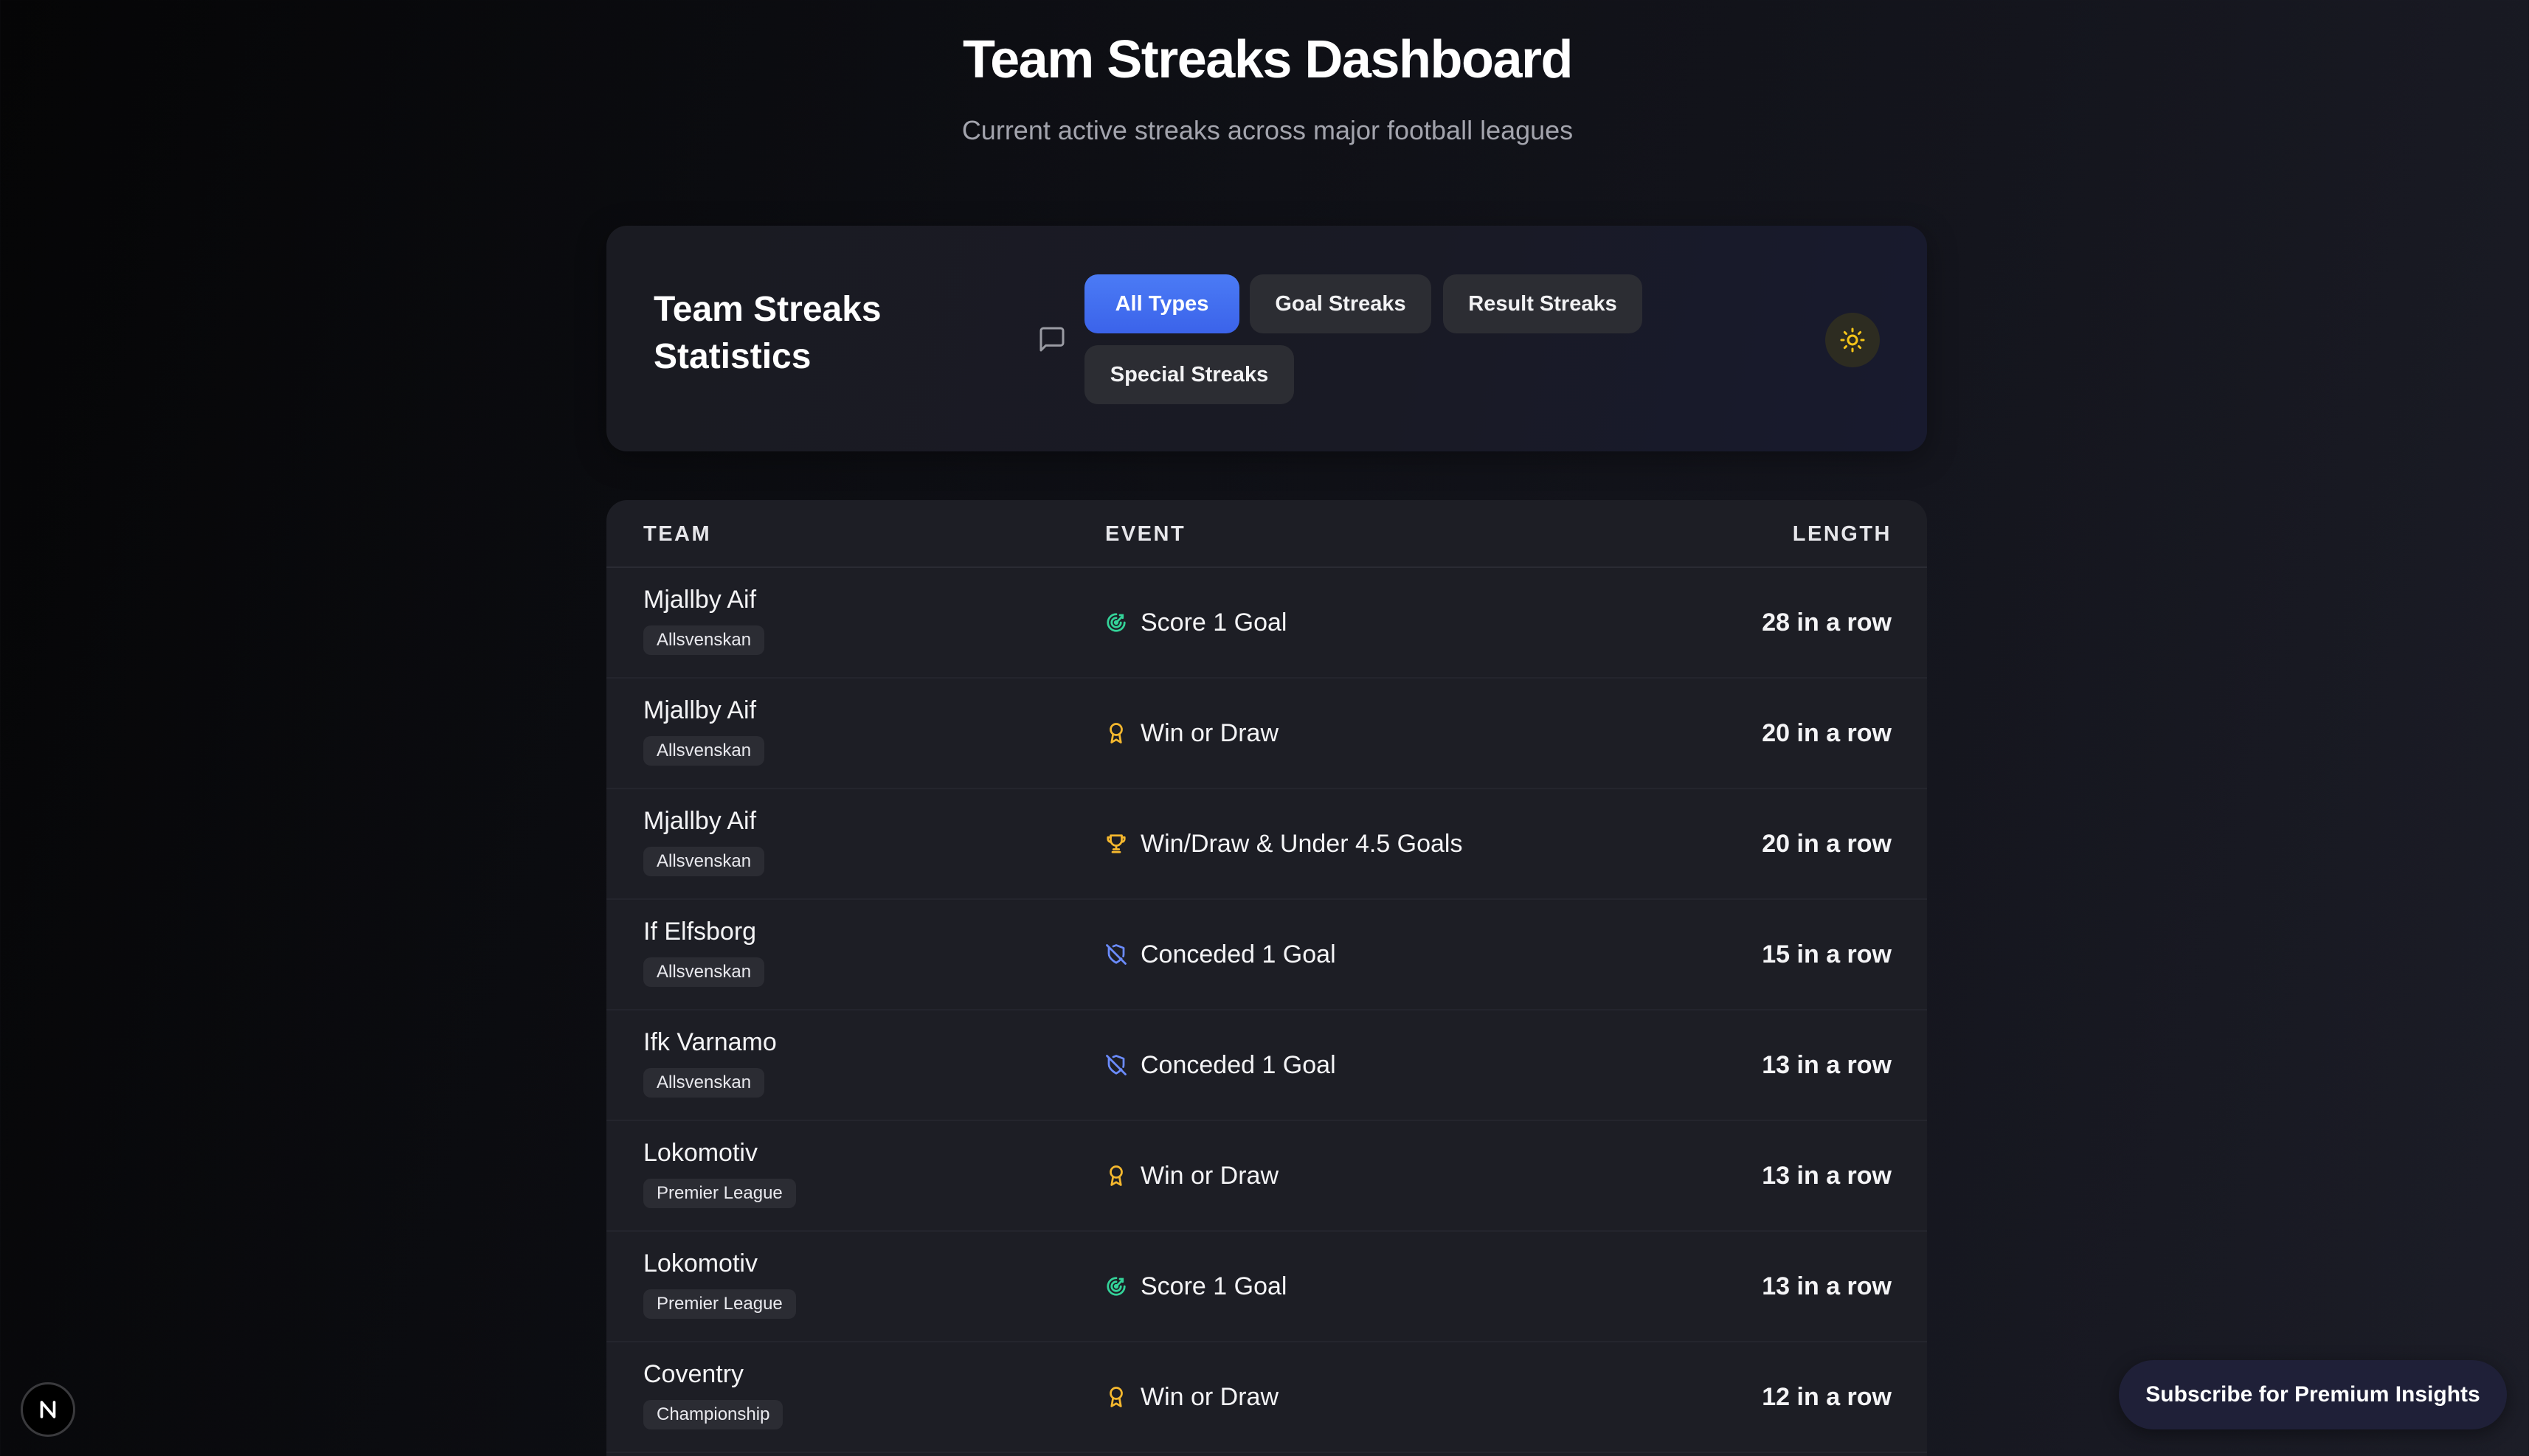  I want to click on sun-icon, so click(1852, 340).